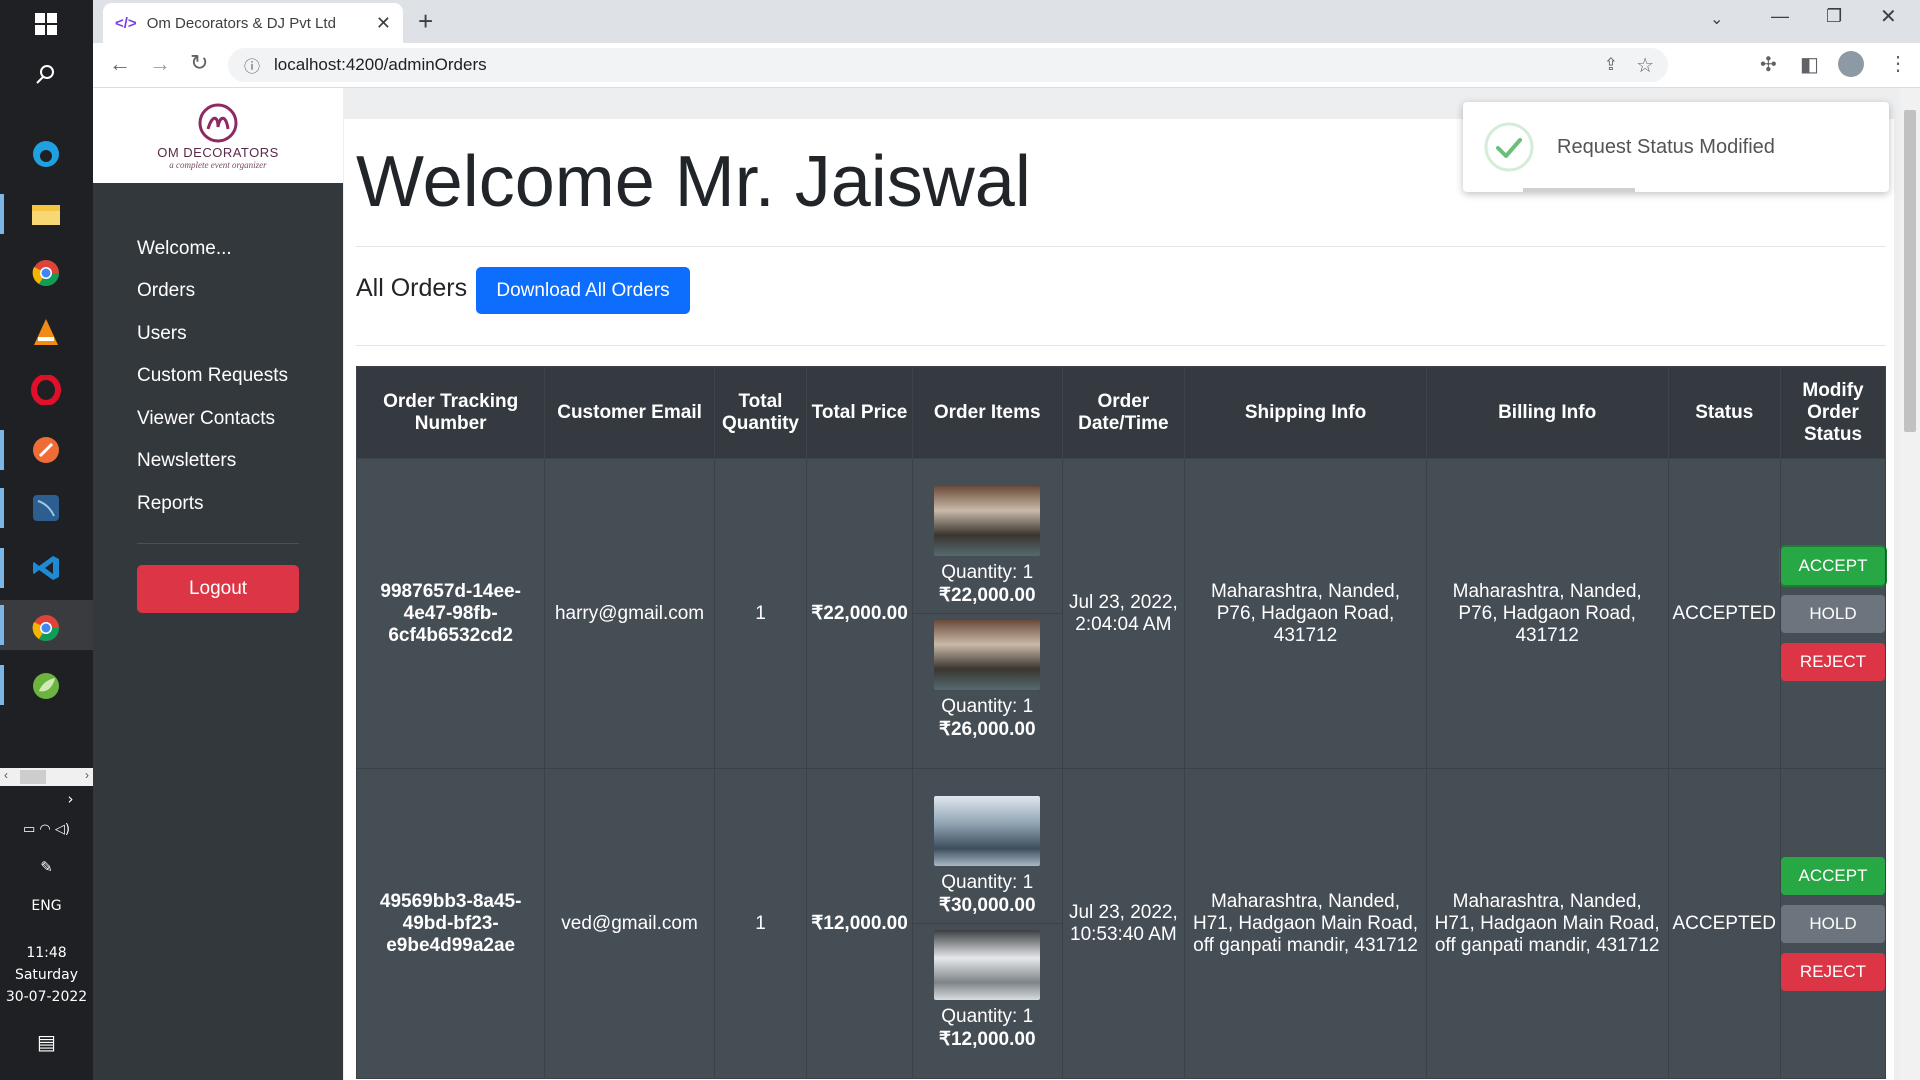 This screenshot has height=1080, width=1920. Describe the element at coordinates (218, 135) in the screenshot. I see `brand-logo: OM DECORATORS a complete event organizer` at that location.